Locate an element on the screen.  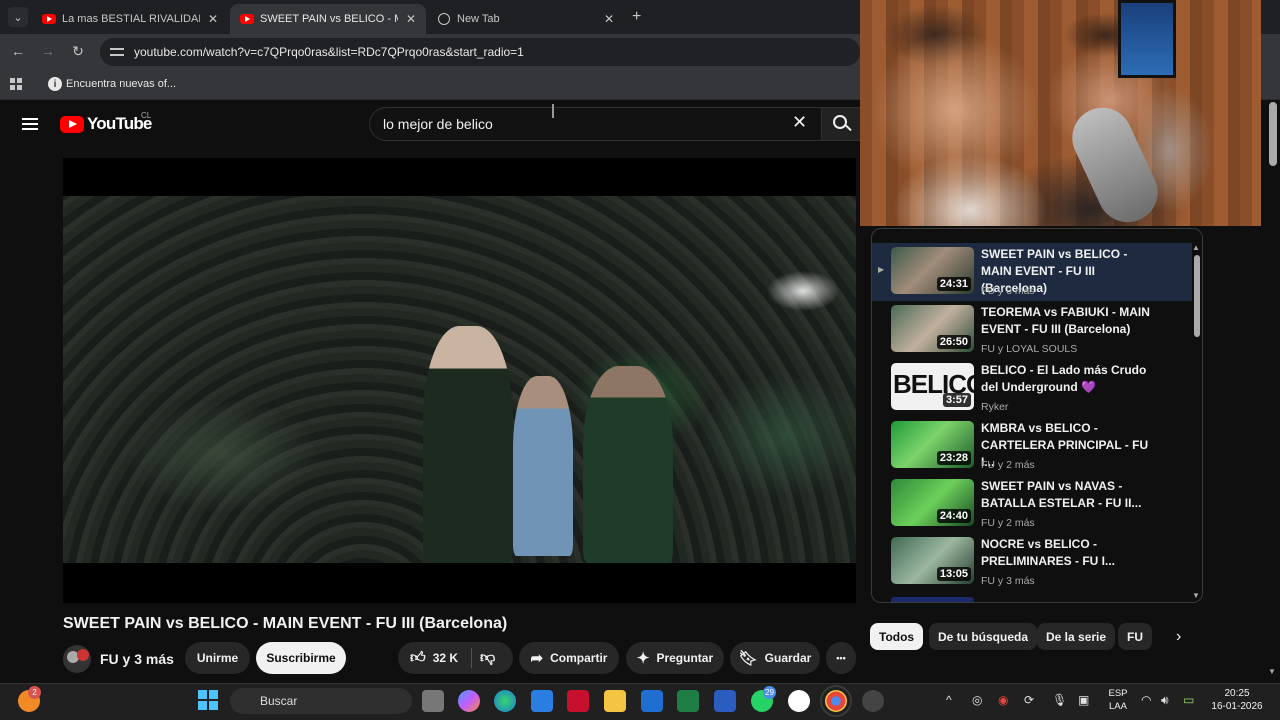
system-clock: 20:25 16-01-2026 is located at coordinates (1237, 700).